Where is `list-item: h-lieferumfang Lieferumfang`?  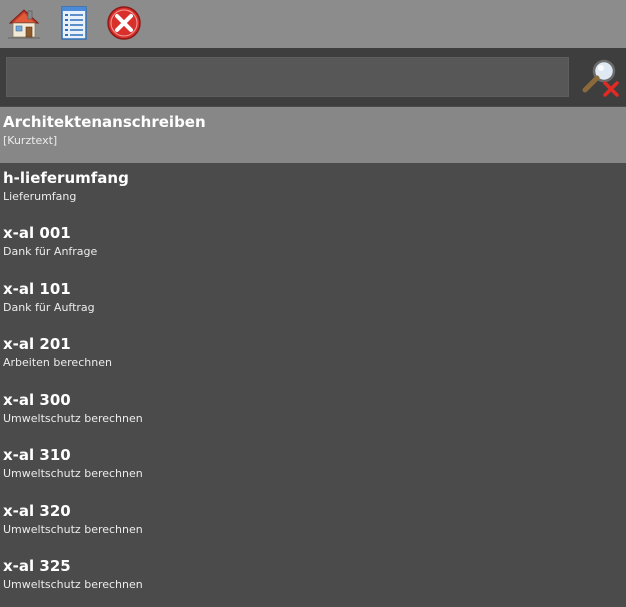 list-item: h-lieferumfang Lieferumfang is located at coordinates (313, 191).